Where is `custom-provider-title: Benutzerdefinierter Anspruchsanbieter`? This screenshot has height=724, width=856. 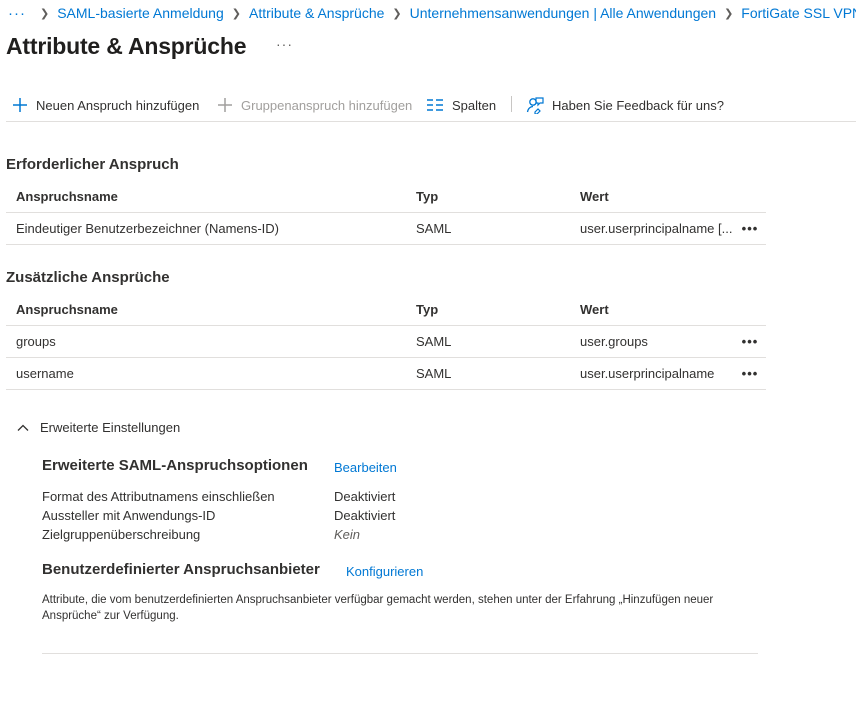 custom-provider-title: Benutzerdefinierter Anspruchsanbieter is located at coordinates (181, 569).